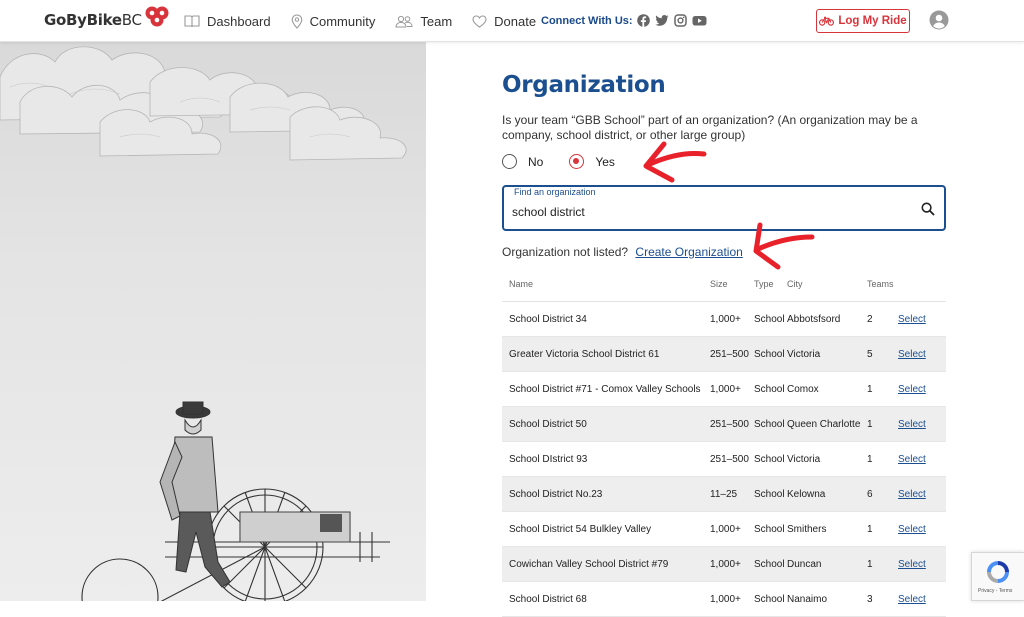 This screenshot has width=1024, height=617. I want to click on main-nav: Dashboard Community Team Donate, so click(370, 21).